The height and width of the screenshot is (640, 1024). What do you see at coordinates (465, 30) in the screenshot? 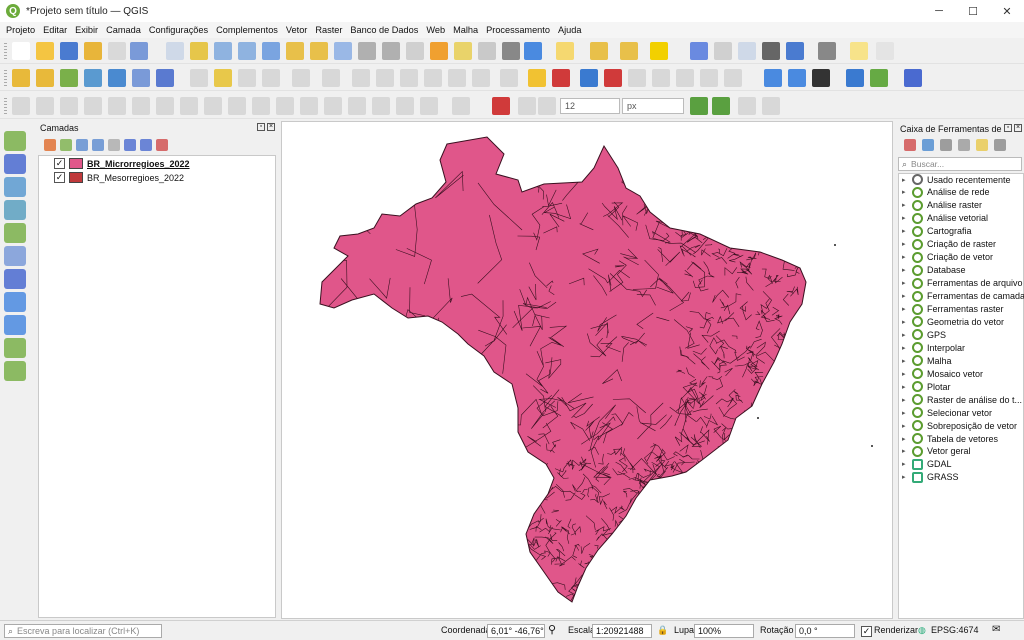
I see `menu-item: Malha` at bounding box center [465, 30].